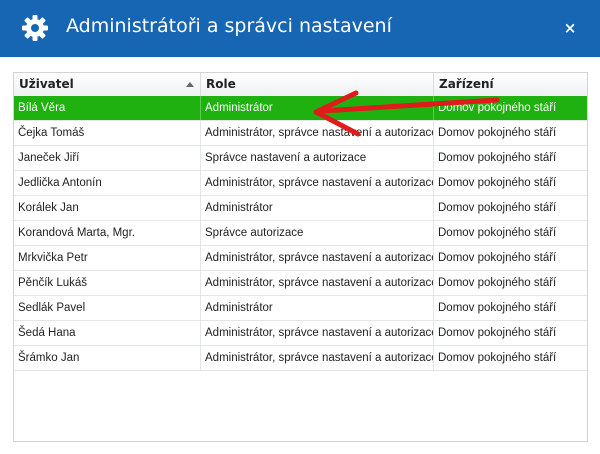  What do you see at coordinates (107, 358) in the screenshot?
I see `user-cell: Šrámko Jan` at bounding box center [107, 358].